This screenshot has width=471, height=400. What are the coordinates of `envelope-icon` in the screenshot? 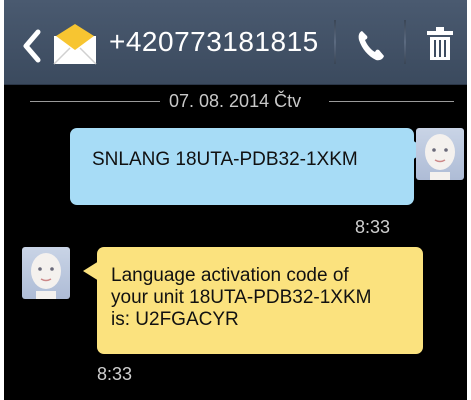 It's located at (75, 44).